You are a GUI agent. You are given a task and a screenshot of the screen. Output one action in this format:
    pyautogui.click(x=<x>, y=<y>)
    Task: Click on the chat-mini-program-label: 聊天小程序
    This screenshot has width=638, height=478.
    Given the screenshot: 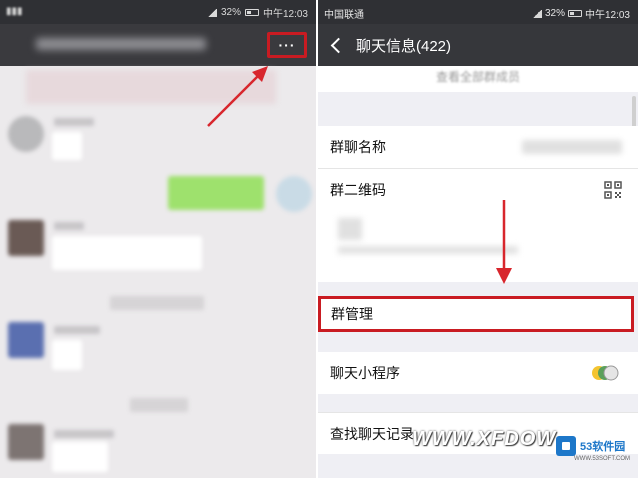 What is the action you would take?
    pyautogui.click(x=365, y=373)
    